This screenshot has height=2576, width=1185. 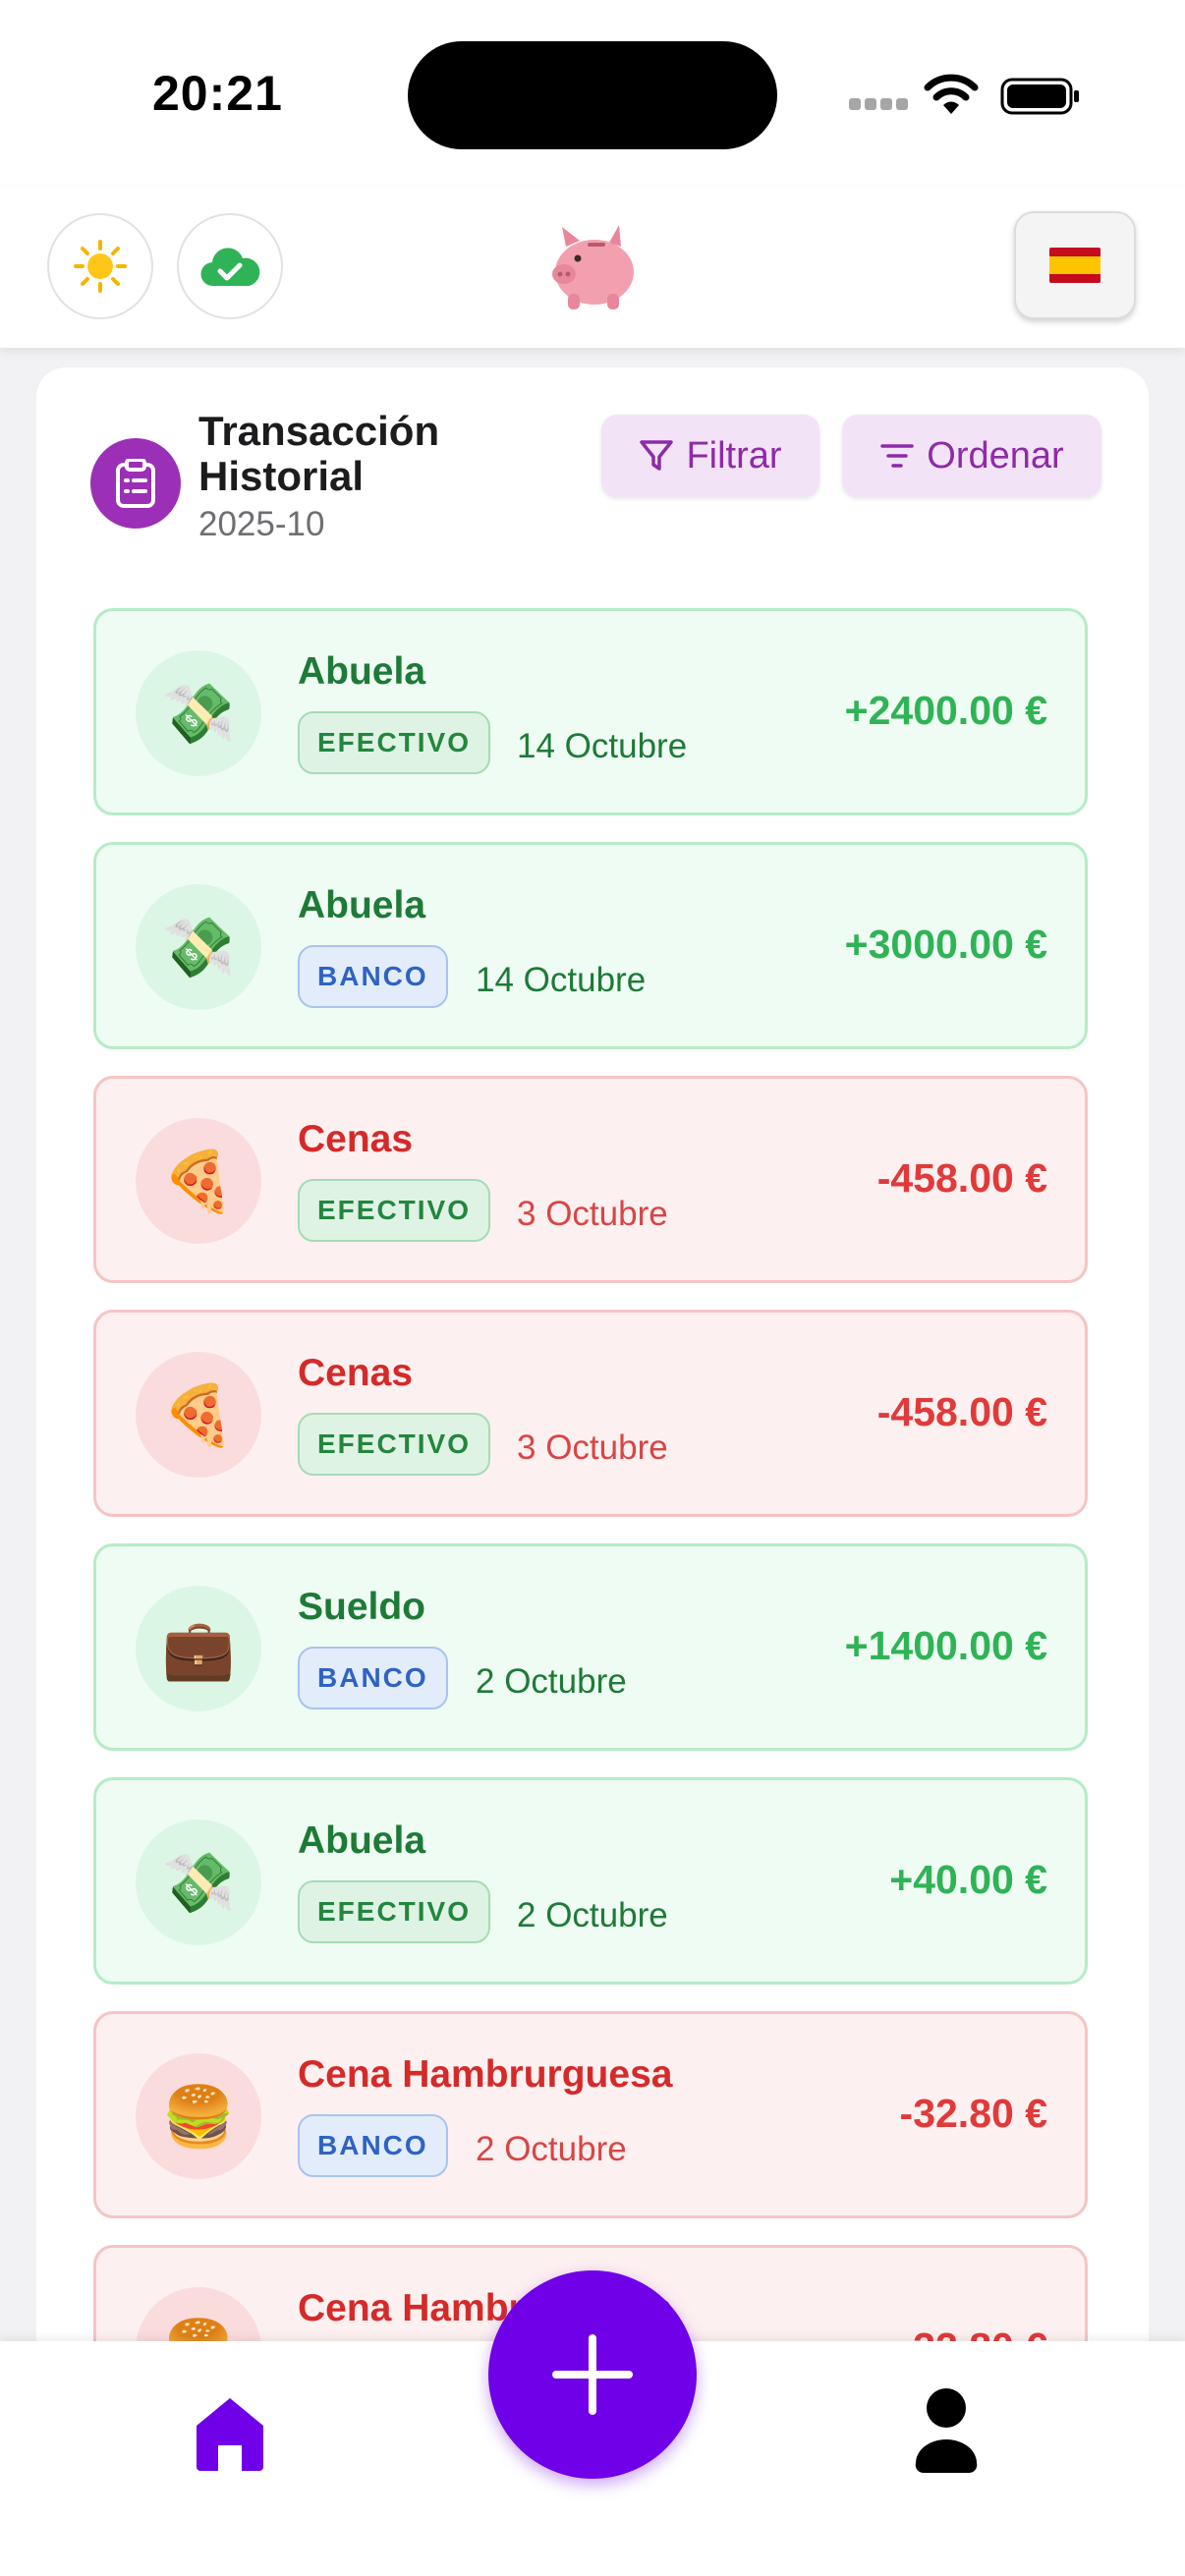 I want to click on dynamic-island, so click(x=592, y=95).